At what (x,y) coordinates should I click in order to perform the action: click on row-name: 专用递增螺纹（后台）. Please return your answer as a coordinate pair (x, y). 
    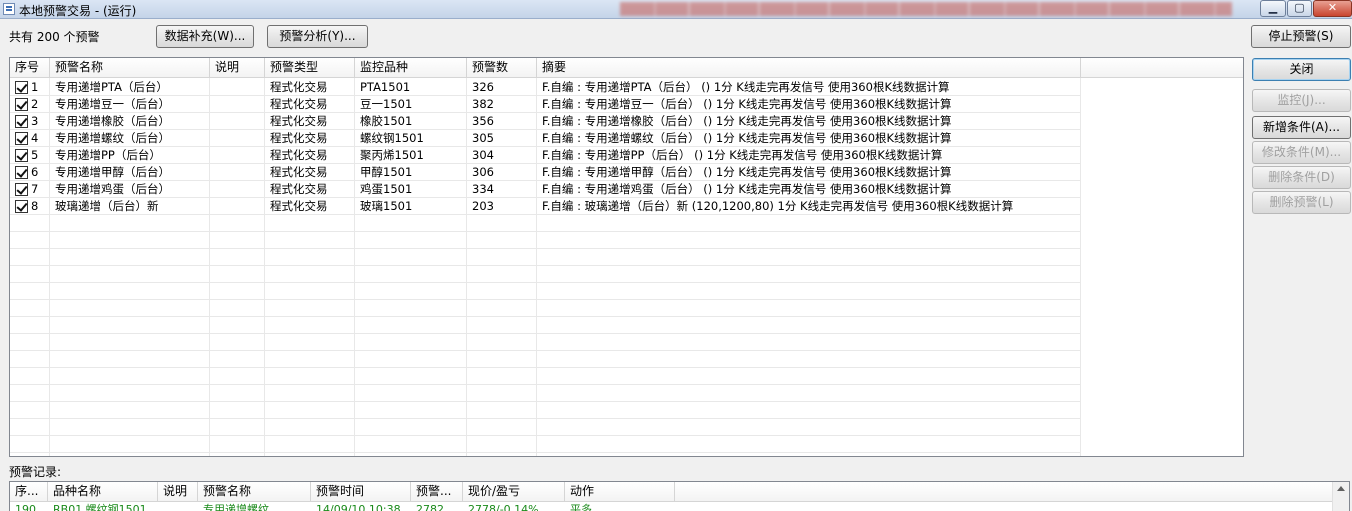
    Looking at the image, I should click on (112, 138).